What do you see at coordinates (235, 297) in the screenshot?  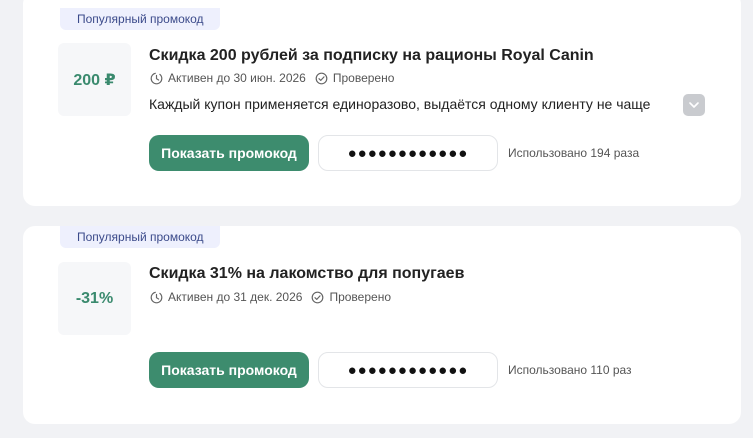 I see `active-until: Активен до 31 дек. 2026` at bounding box center [235, 297].